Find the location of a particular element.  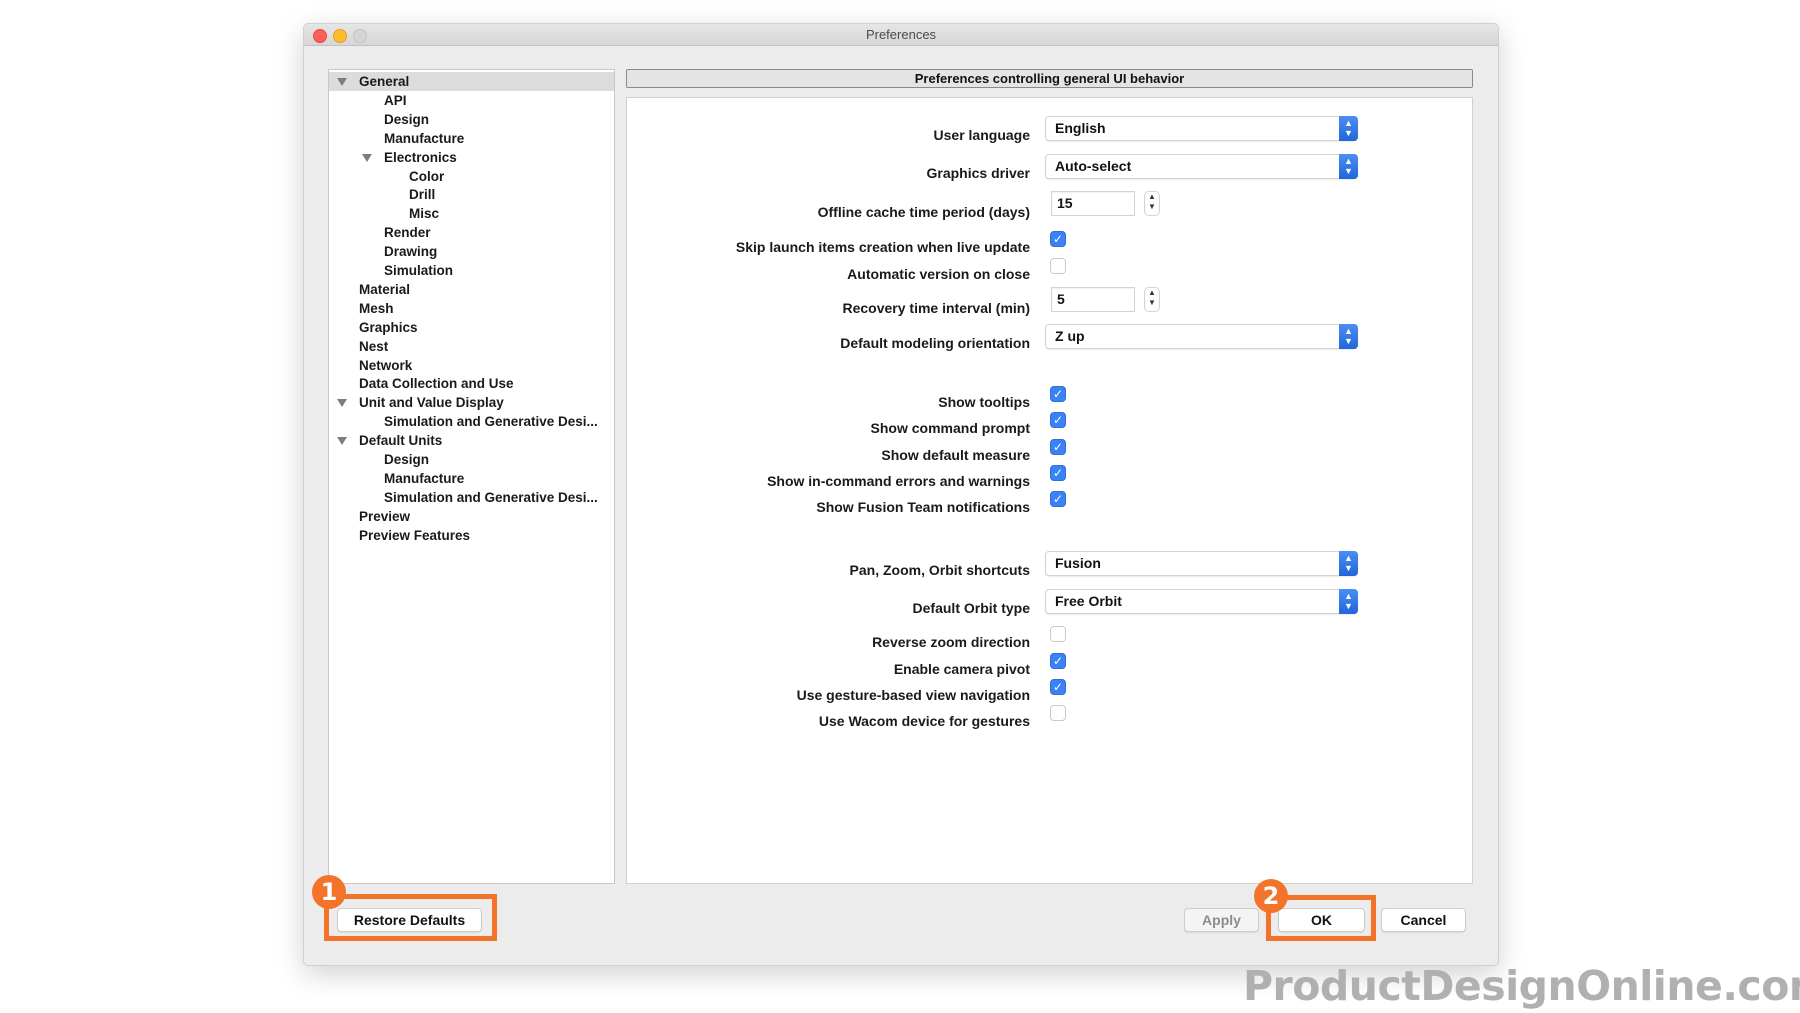

tree-item-label: Electronics is located at coordinates (420, 157).